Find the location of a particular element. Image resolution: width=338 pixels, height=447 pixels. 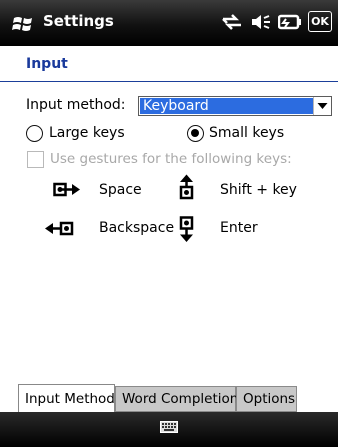

shift-gesture-icon is located at coordinates (186, 187).